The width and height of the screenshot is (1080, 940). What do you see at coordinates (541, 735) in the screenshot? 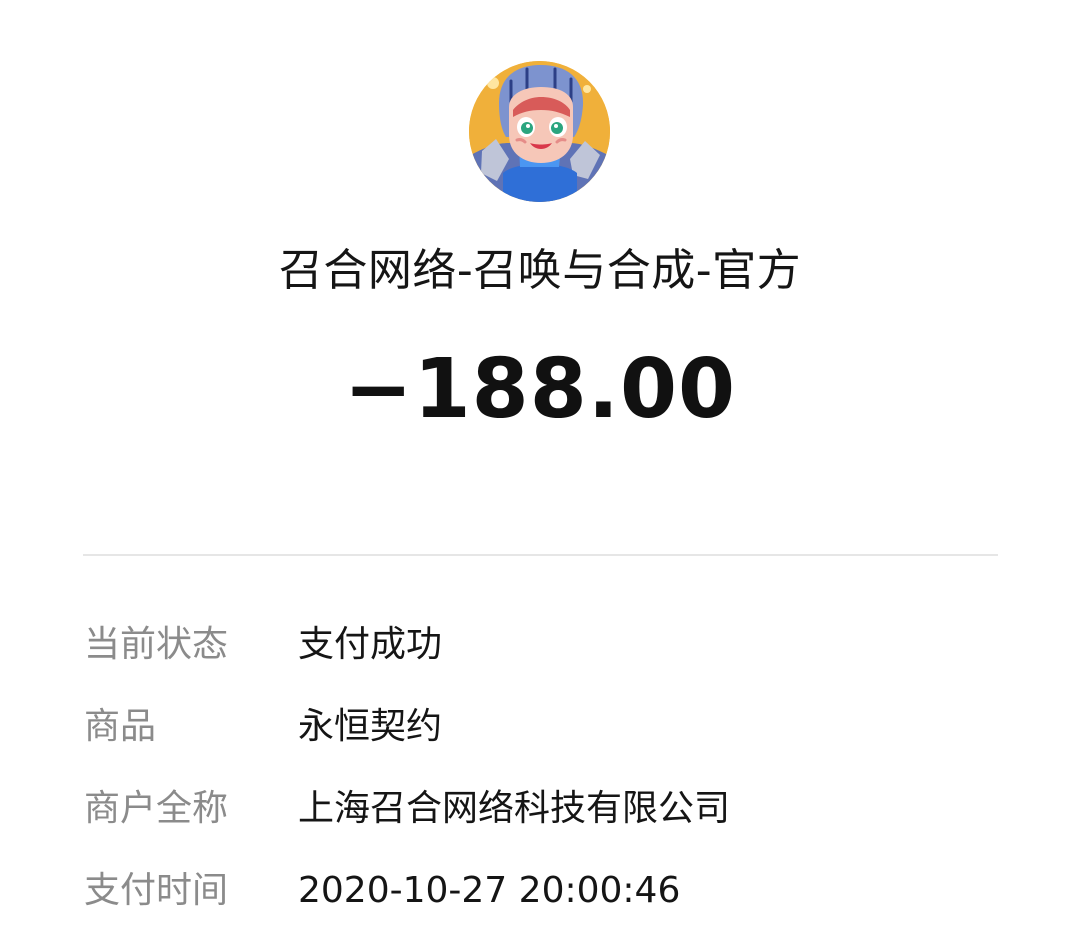
I see `detail-row-product: 商品 永恒契约` at bounding box center [541, 735].